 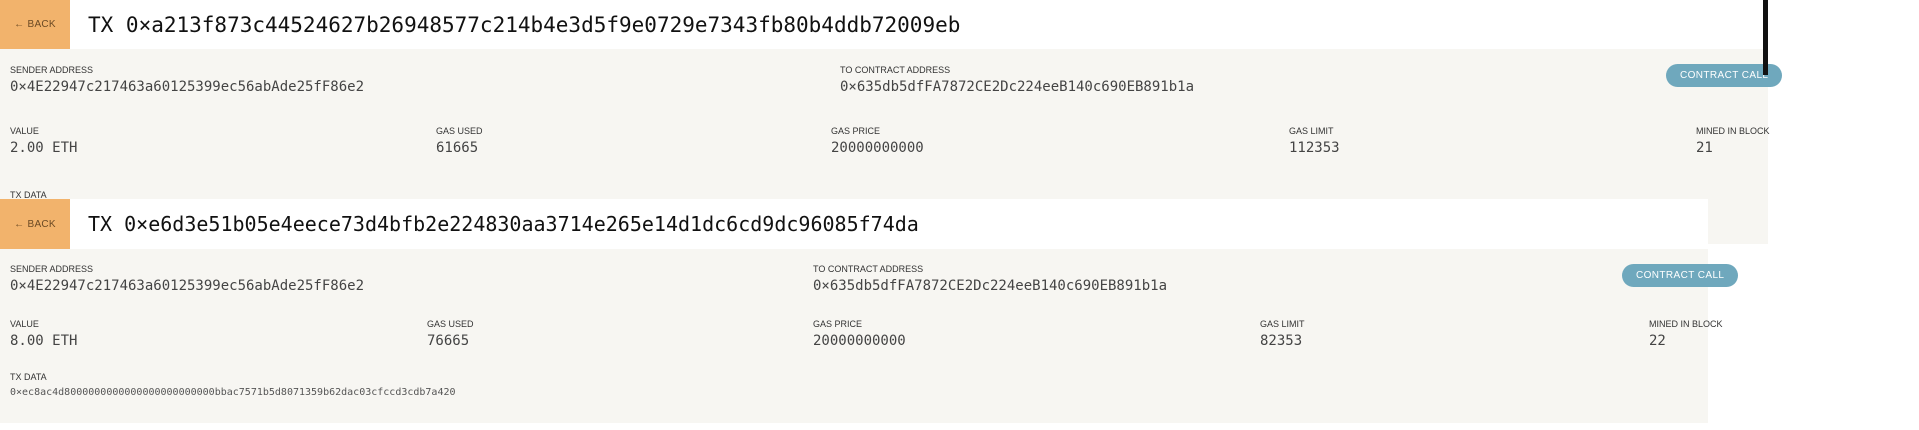 I want to click on value-amount: 8.00 ETH, so click(x=44, y=341).